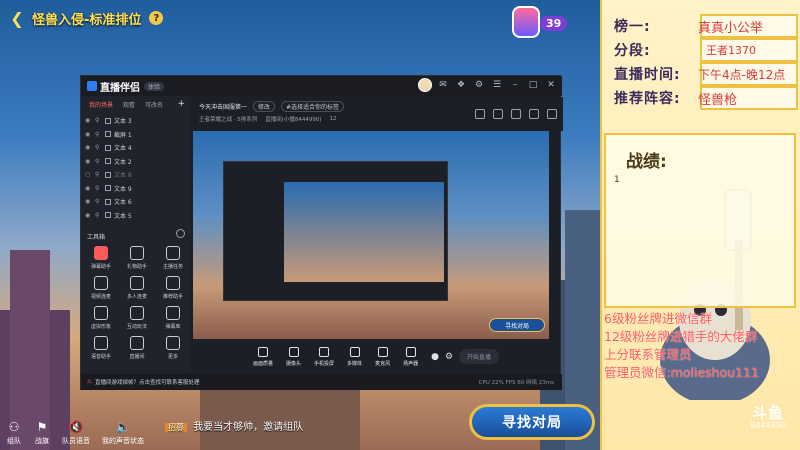 This screenshot has width=800, height=450. I want to click on microphone-icon, so click(382, 351).